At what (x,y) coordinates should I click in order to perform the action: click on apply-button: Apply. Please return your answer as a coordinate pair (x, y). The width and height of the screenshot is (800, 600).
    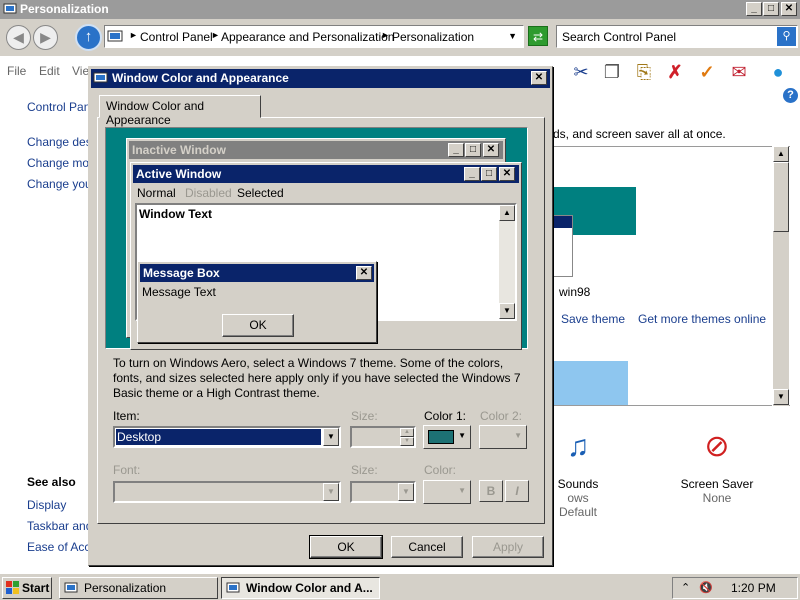
    Looking at the image, I should click on (508, 547).